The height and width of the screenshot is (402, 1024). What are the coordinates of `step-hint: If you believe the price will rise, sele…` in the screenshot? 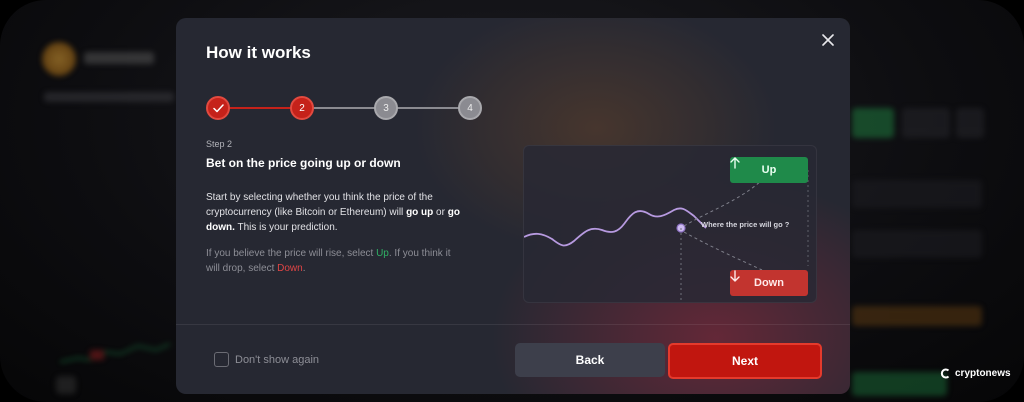 It's located at (328, 261).